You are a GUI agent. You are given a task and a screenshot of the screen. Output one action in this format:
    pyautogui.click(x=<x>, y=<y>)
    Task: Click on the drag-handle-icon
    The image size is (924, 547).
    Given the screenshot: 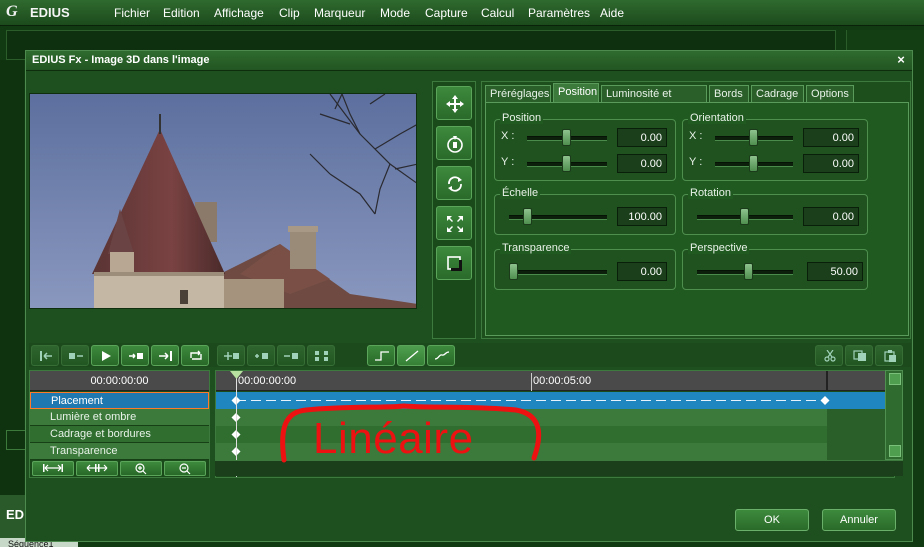 What is the action you would take?
    pyautogui.click(x=16, y=440)
    